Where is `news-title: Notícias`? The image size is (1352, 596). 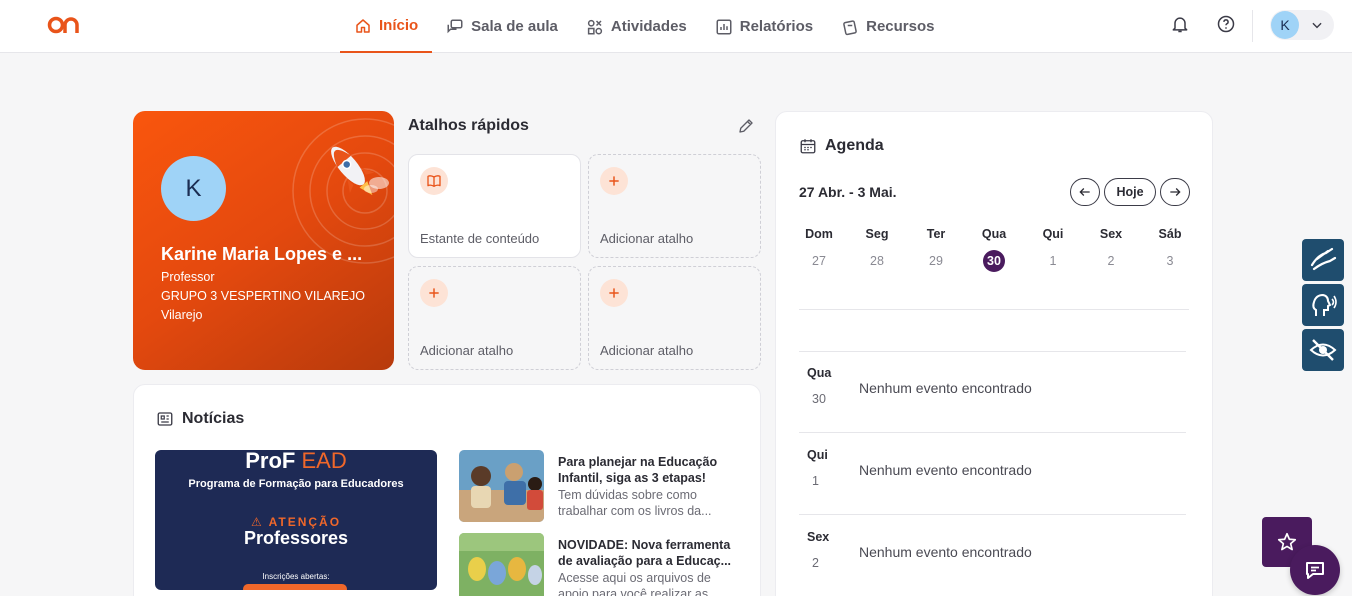 news-title: Notícias is located at coordinates (213, 418).